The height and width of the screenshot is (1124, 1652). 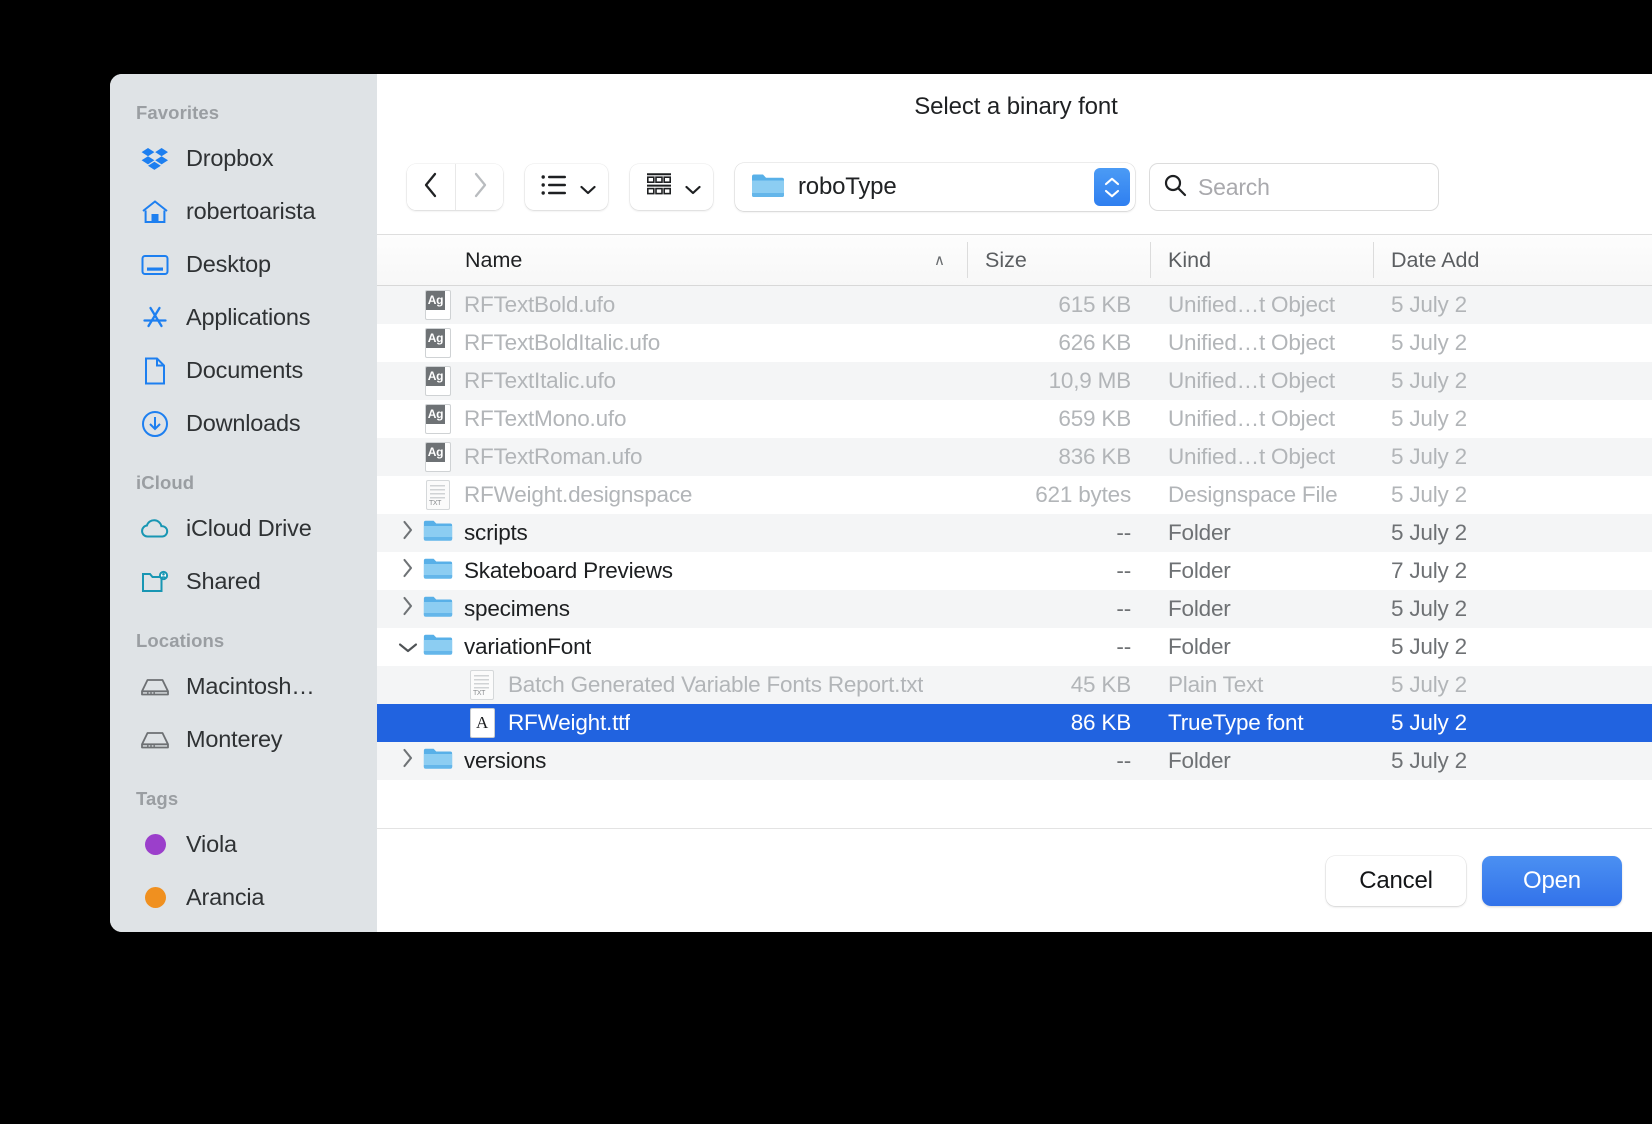 What do you see at coordinates (659, 187) in the screenshot?
I see `grid-view-icon` at bounding box center [659, 187].